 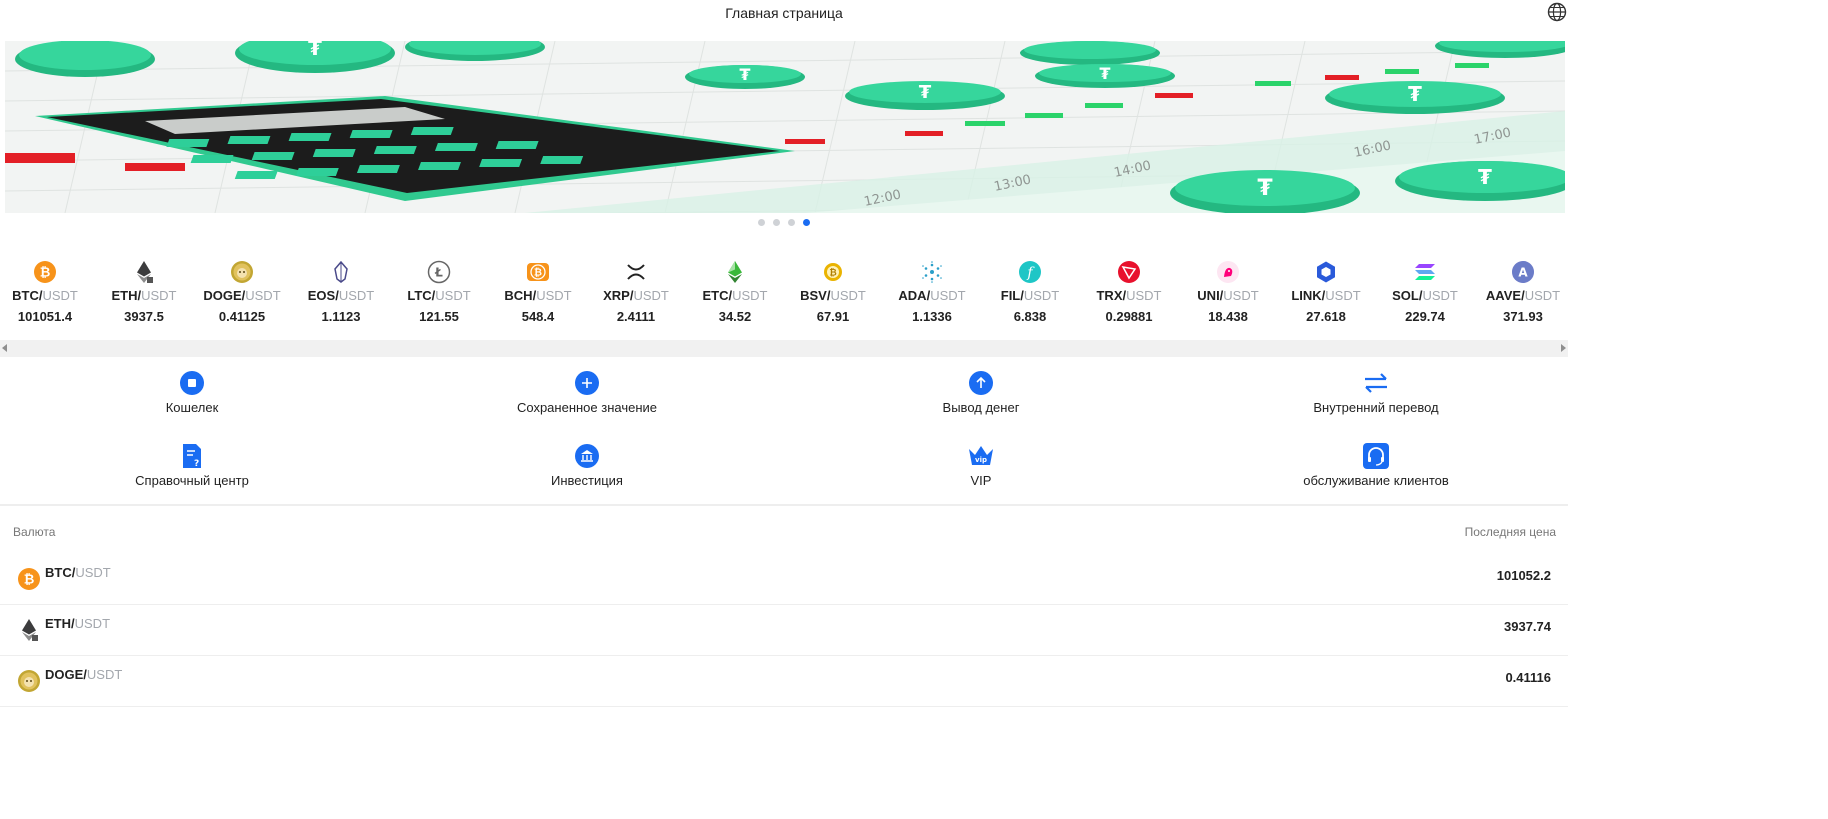 I want to click on ticker-item-aave: AAVE/USDT 371.93, so click(x=1523, y=290).